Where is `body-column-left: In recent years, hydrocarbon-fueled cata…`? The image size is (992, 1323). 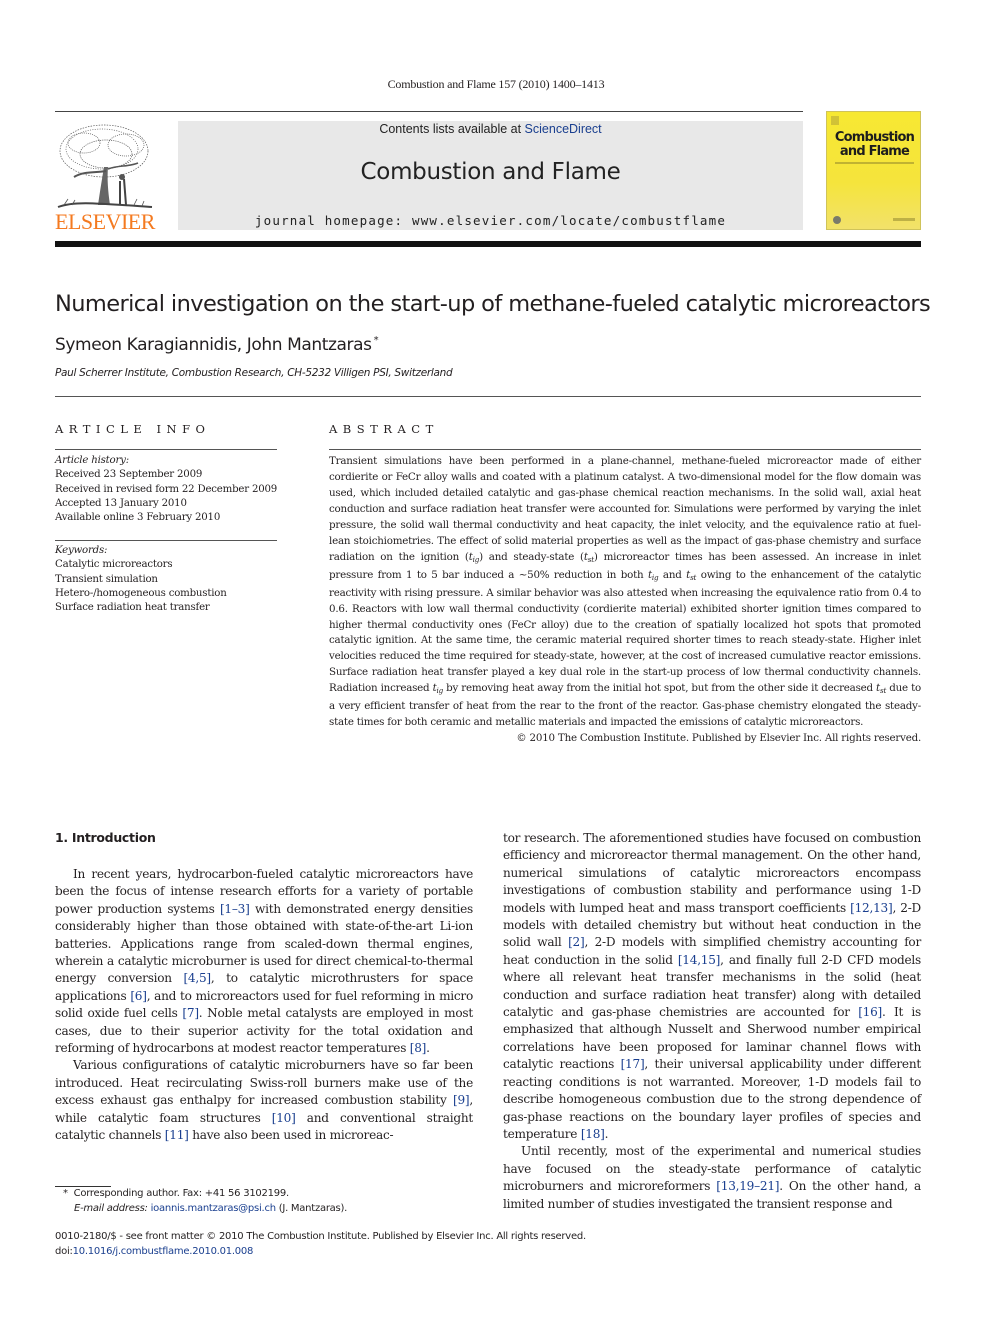
body-column-left: In recent years, hydrocarbon-fueled cata… is located at coordinates (264, 1005).